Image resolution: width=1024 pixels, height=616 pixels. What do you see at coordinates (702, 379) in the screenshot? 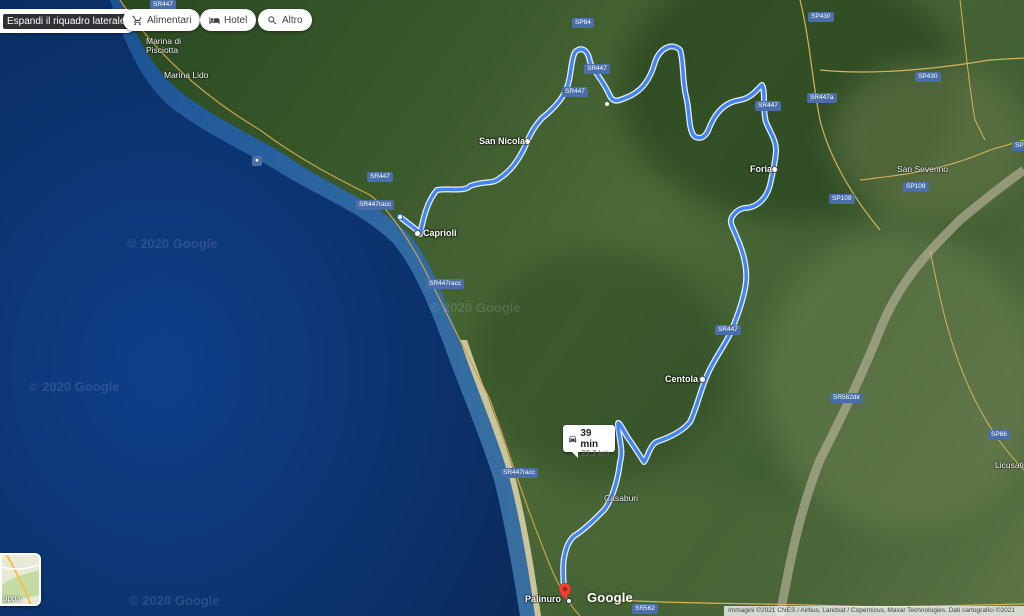
I see `town-dot-centola` at bounding box center [702, 379].